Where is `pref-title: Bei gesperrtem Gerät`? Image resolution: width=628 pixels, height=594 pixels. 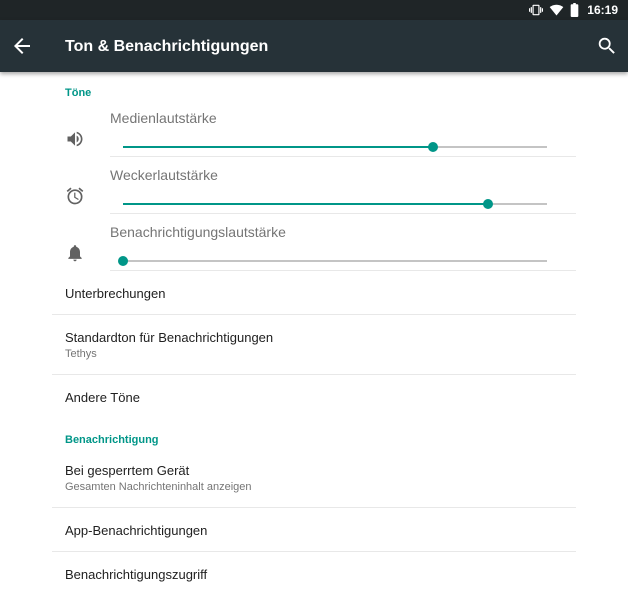 pref-title: Bei gesperrtem Gerät is located at coordinates (127, 470).